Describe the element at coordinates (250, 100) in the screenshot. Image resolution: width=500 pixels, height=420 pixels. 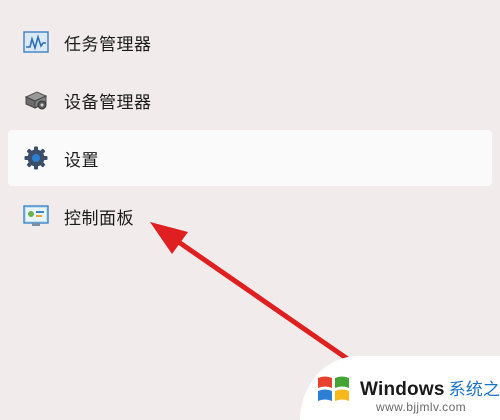
I see `menu-item-device-manager: 设备管理器` at that location.